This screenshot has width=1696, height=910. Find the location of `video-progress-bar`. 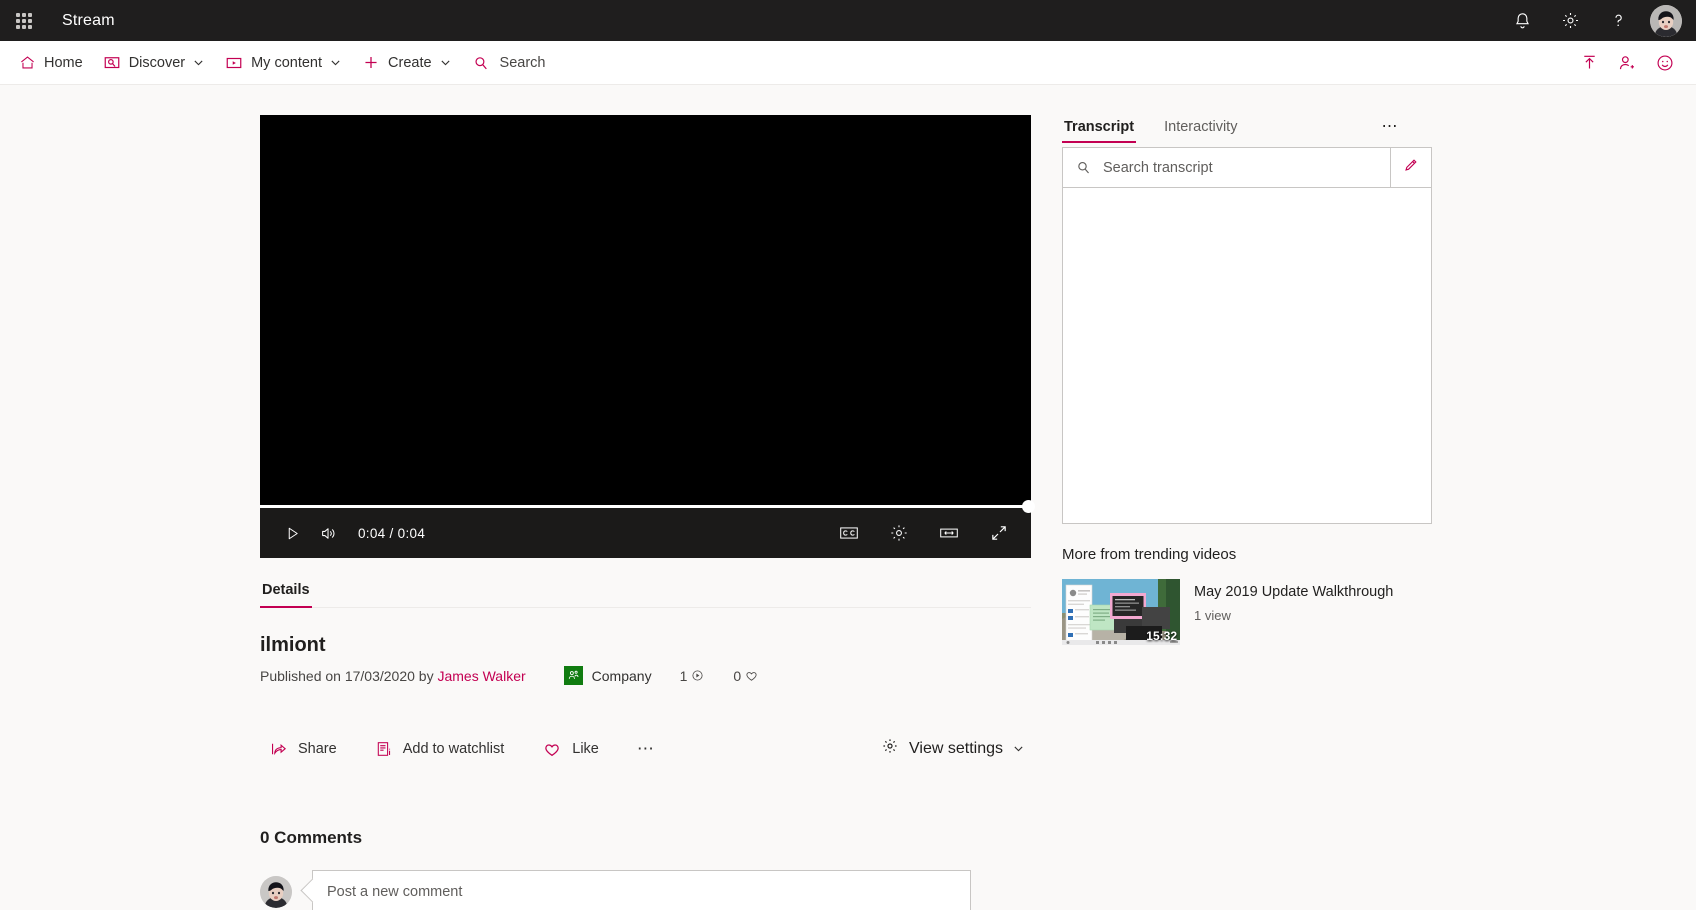

video-progress-bar is located at coordinates (647, 506).